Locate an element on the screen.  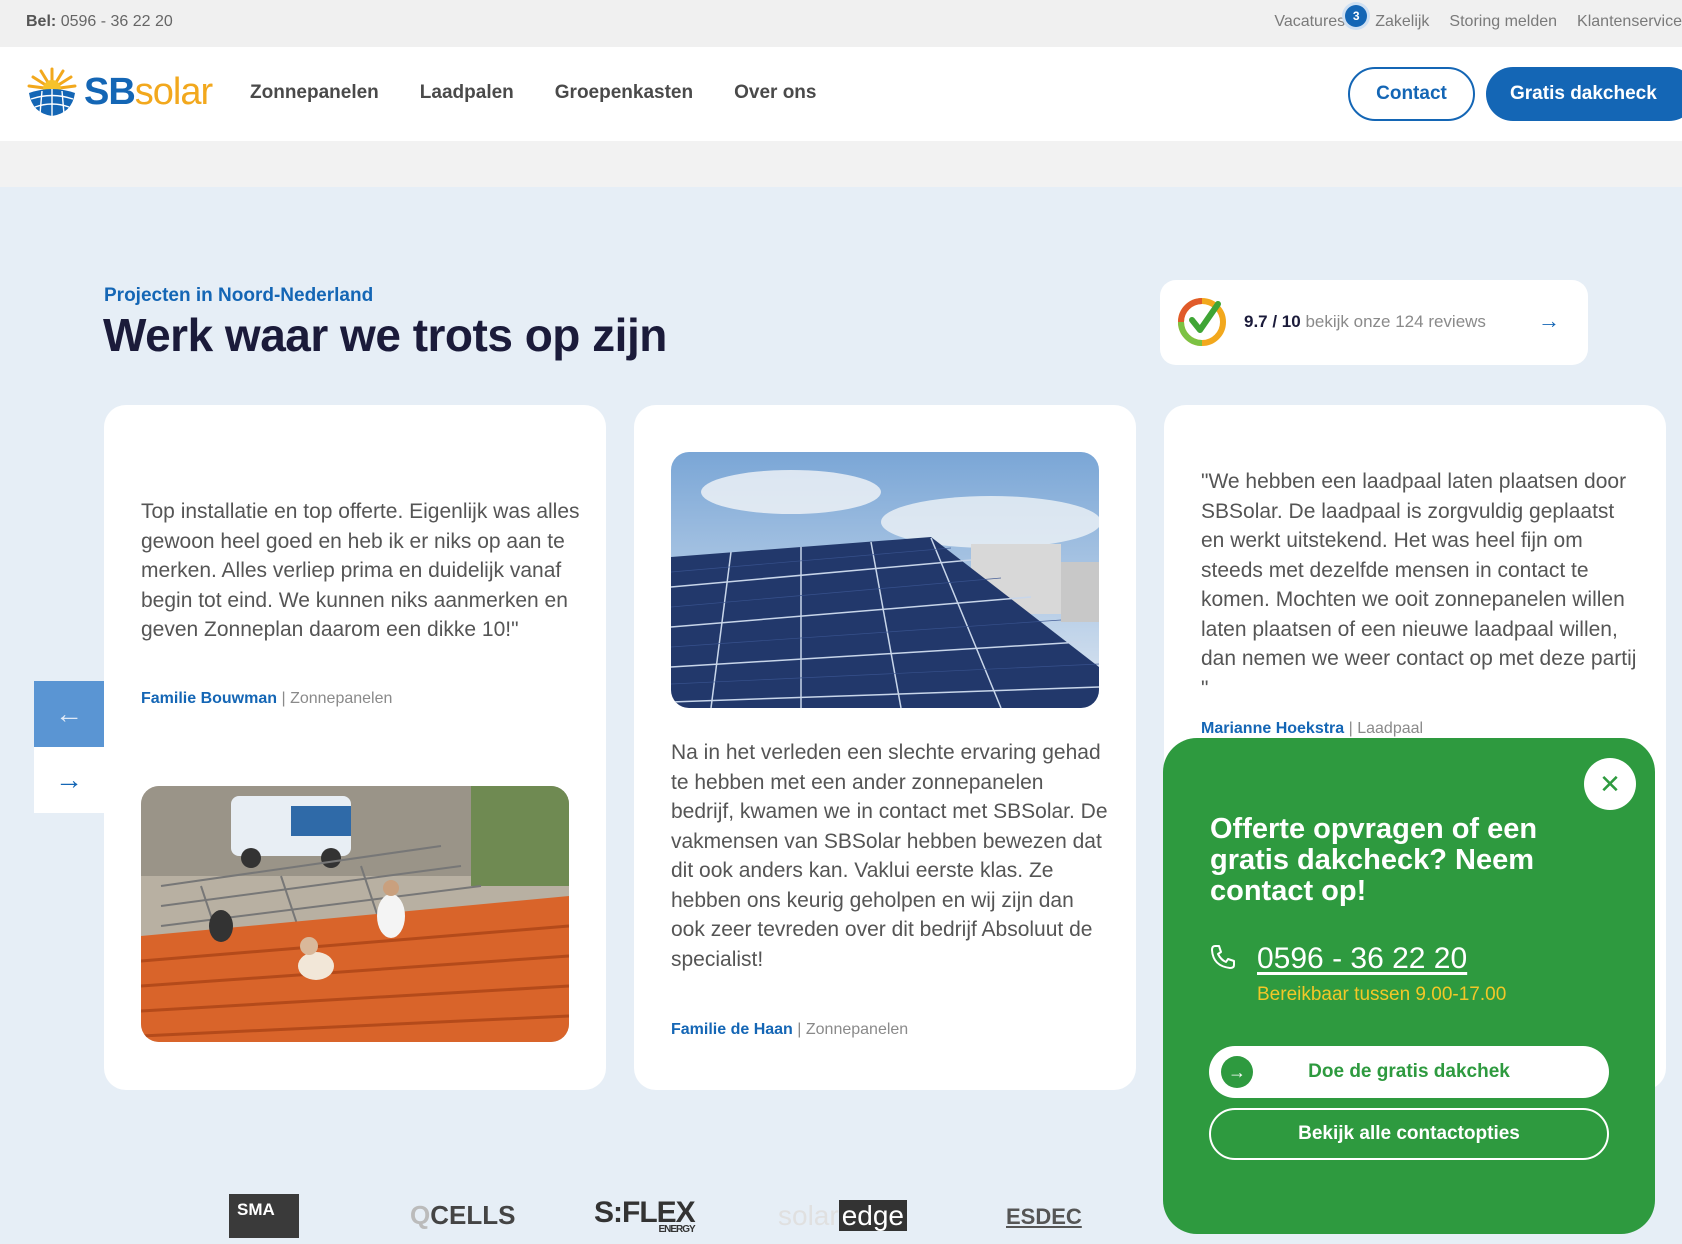
esdec-logo: ESDEC is located at coordinates (1044, 1217).